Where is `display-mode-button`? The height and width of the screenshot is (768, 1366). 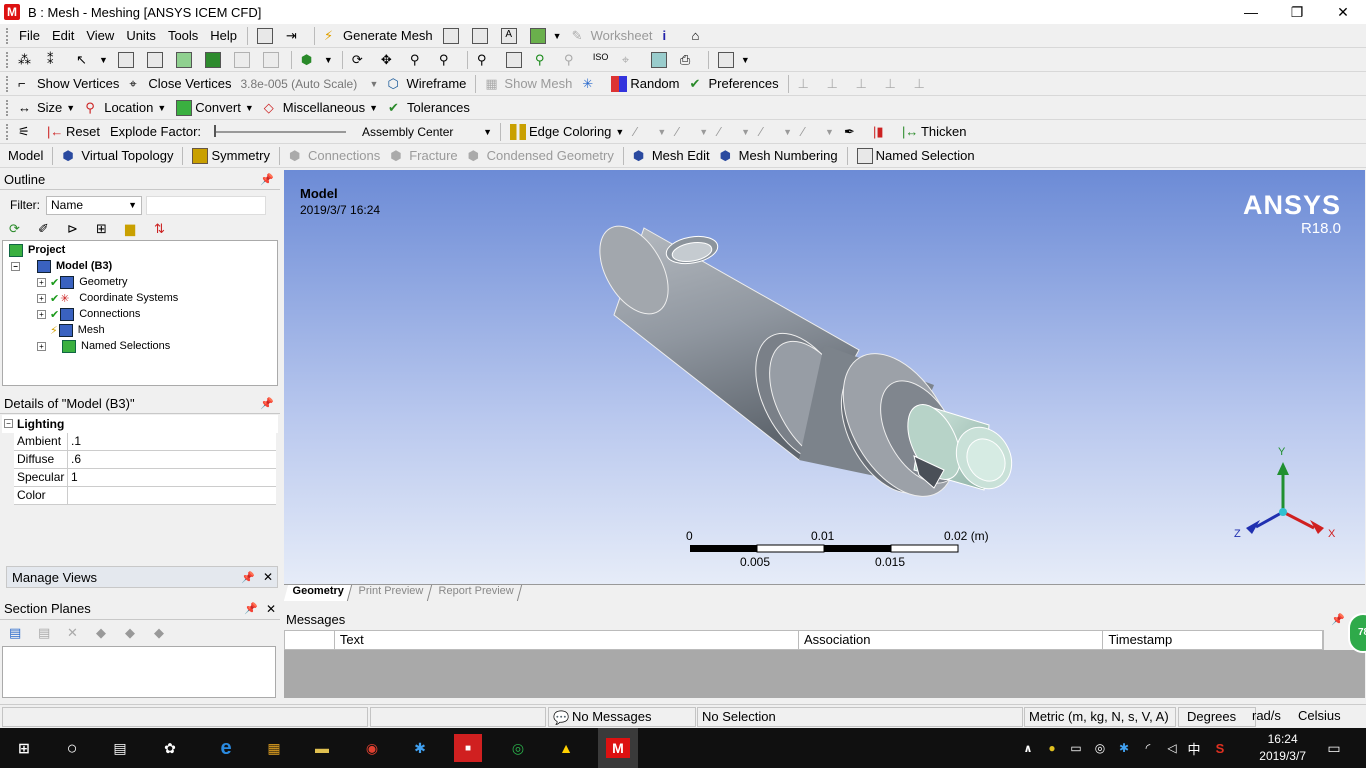 display-mode-button is located at coordinates (660, 60).